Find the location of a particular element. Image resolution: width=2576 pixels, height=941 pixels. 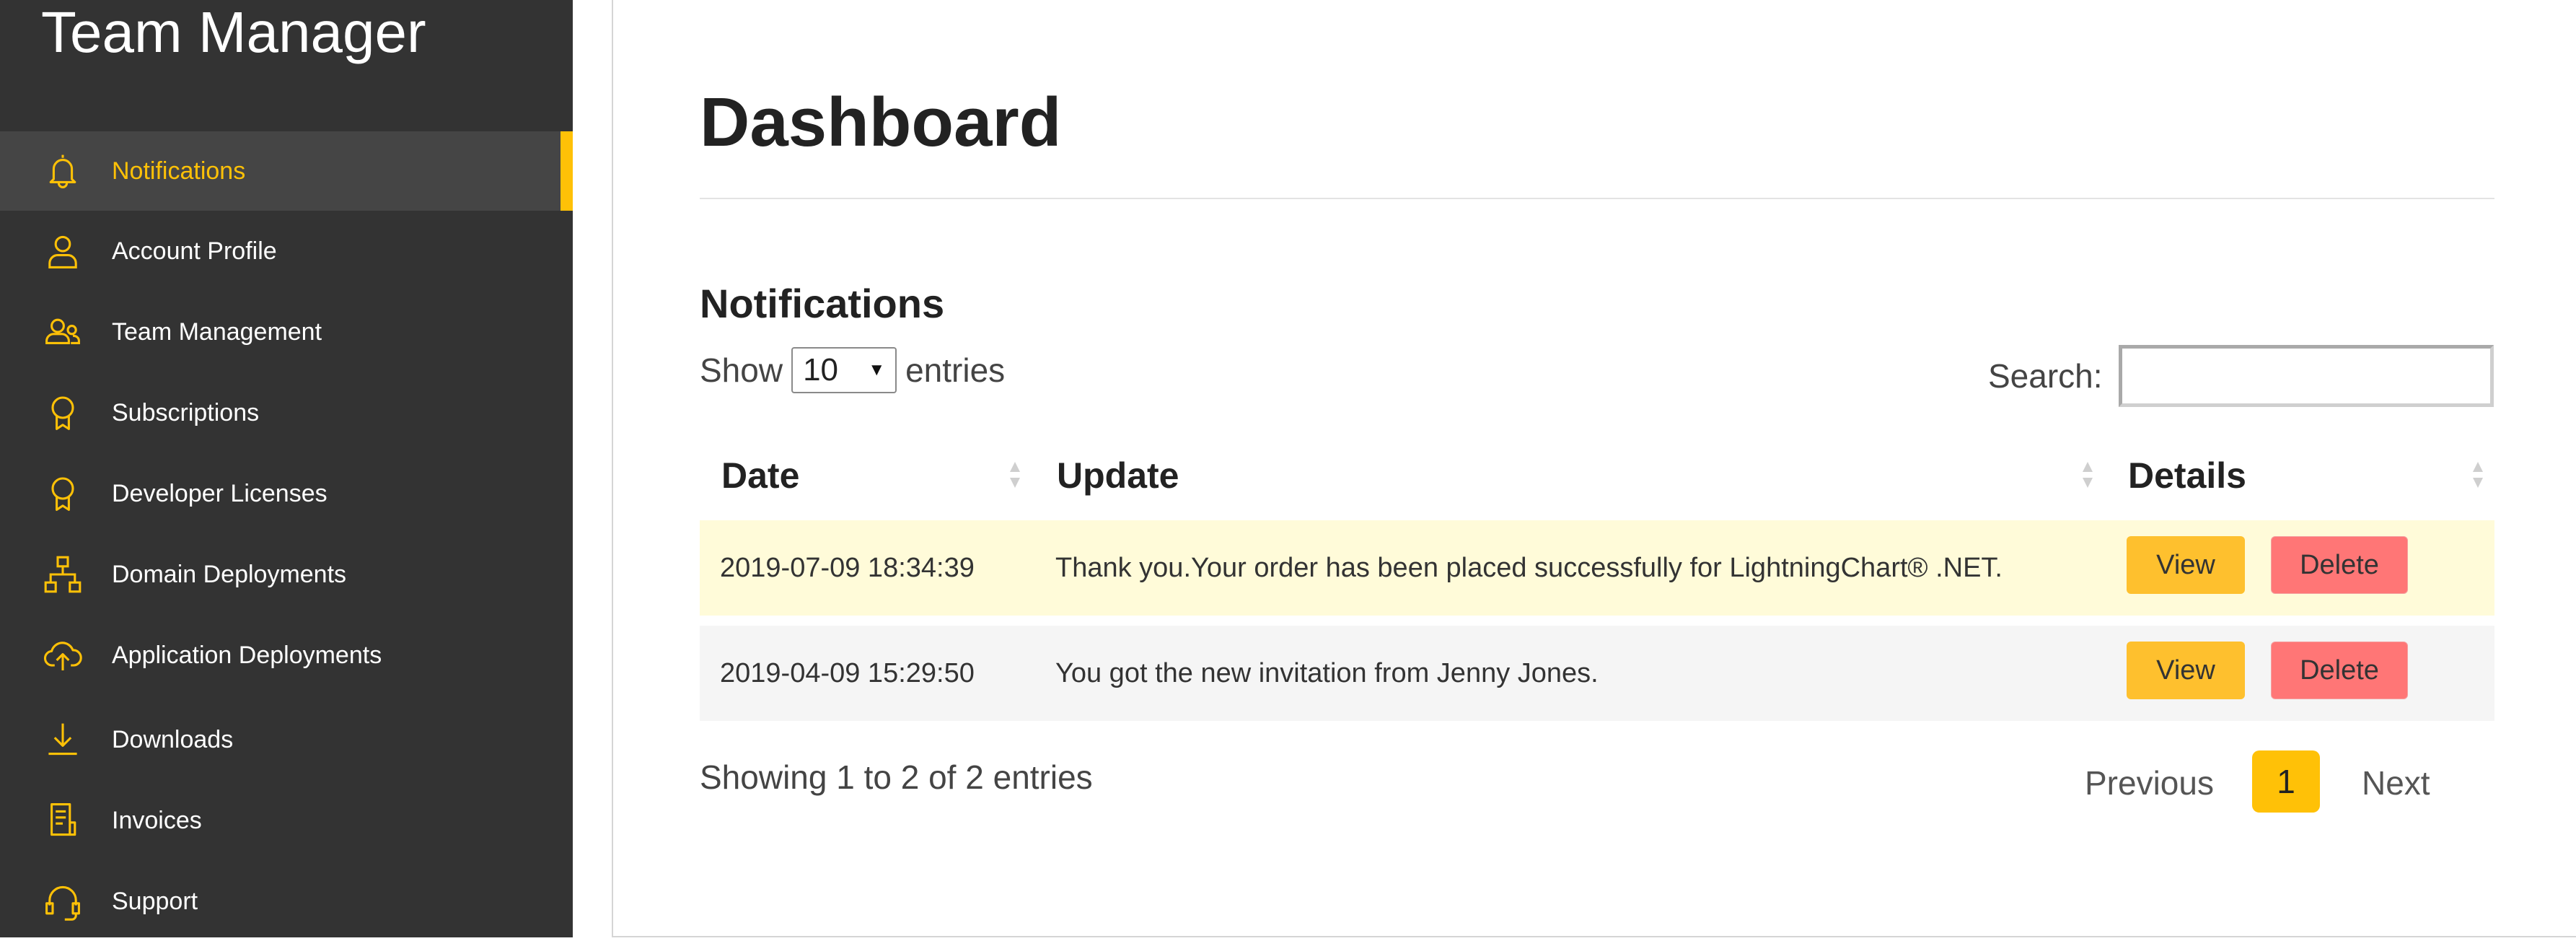

entries-label: entries is located at coordinates (955, 370).